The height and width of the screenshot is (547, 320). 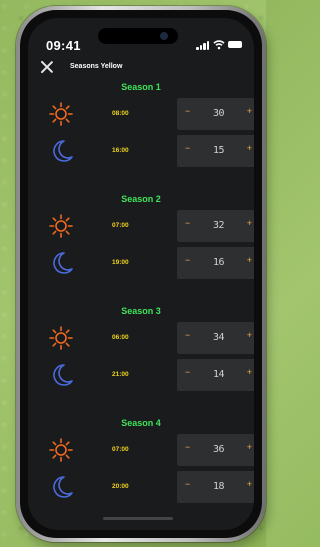 What do you see at coordinates (138, 518) in the screenshot?
I see `home-indicator` at bounding box center [138, 518].